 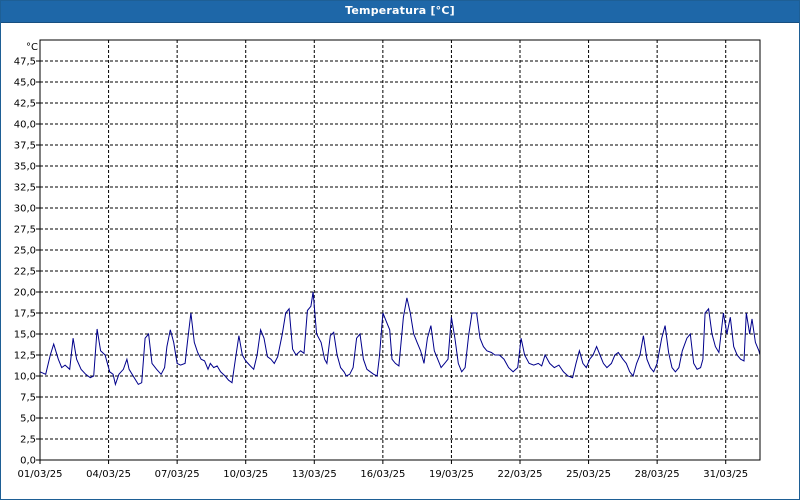 I want to click on x-tick-label: 25/03/25, so click(x=588, y=474).